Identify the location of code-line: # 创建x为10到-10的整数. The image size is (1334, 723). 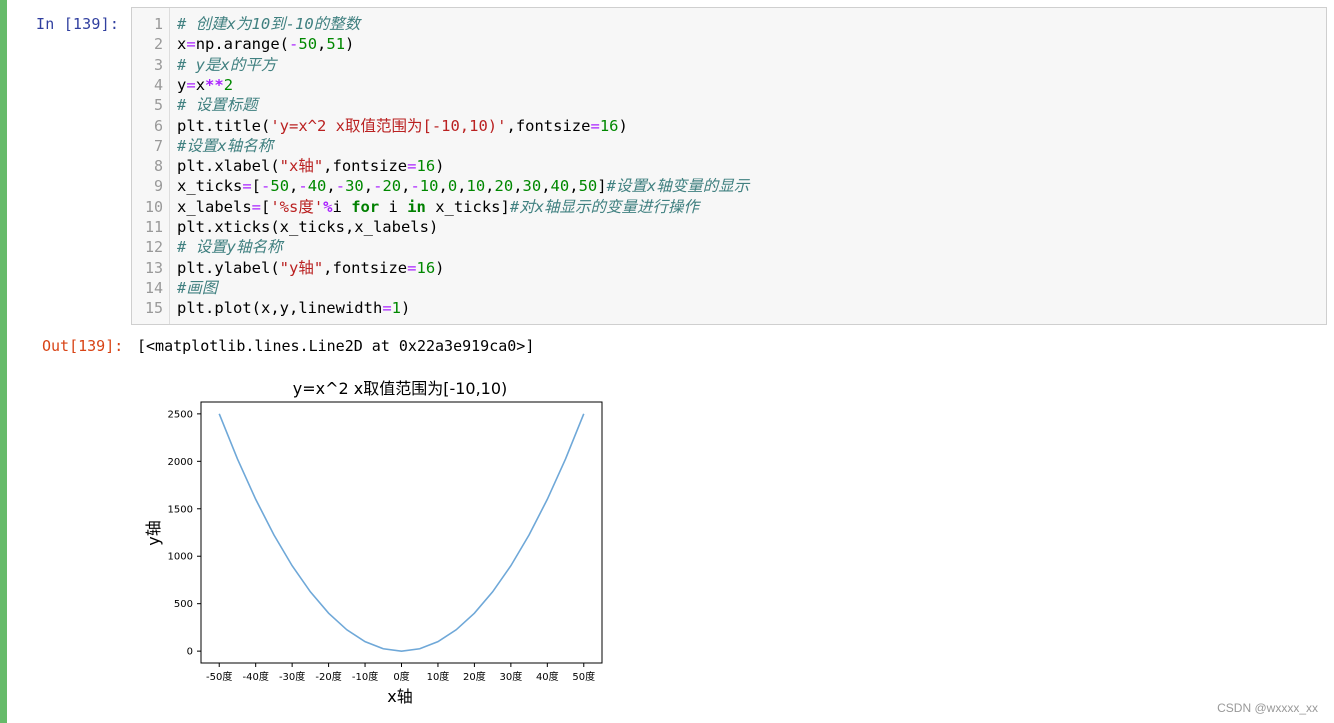
(269, 24).